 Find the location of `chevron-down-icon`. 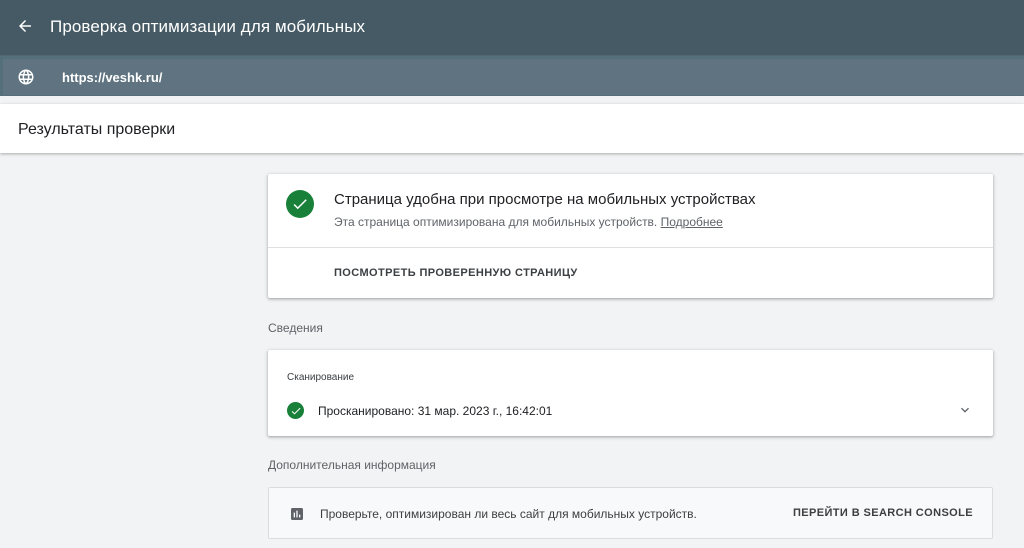

chevron-down-icon is located at coordinates (965, 410).